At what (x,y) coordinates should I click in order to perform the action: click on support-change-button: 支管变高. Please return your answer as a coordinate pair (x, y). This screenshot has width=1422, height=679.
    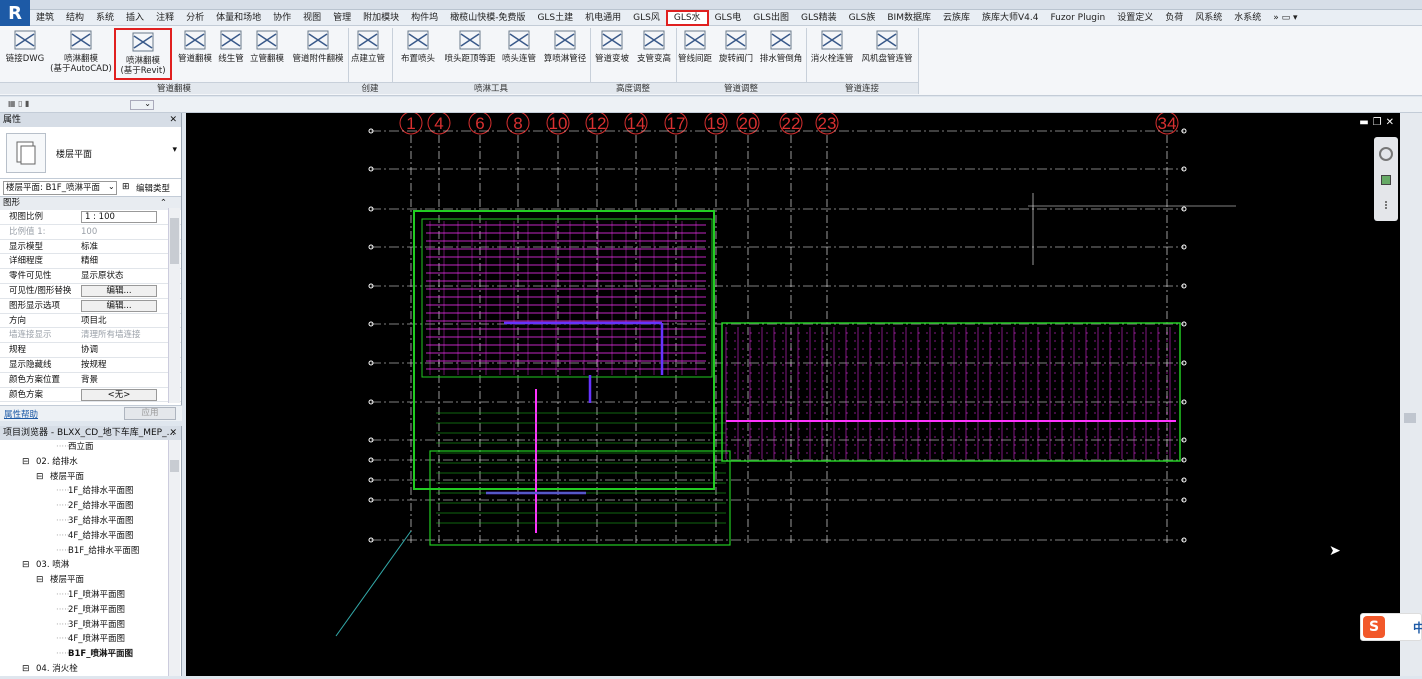
    Looking at the image, I should click on (654, 54).